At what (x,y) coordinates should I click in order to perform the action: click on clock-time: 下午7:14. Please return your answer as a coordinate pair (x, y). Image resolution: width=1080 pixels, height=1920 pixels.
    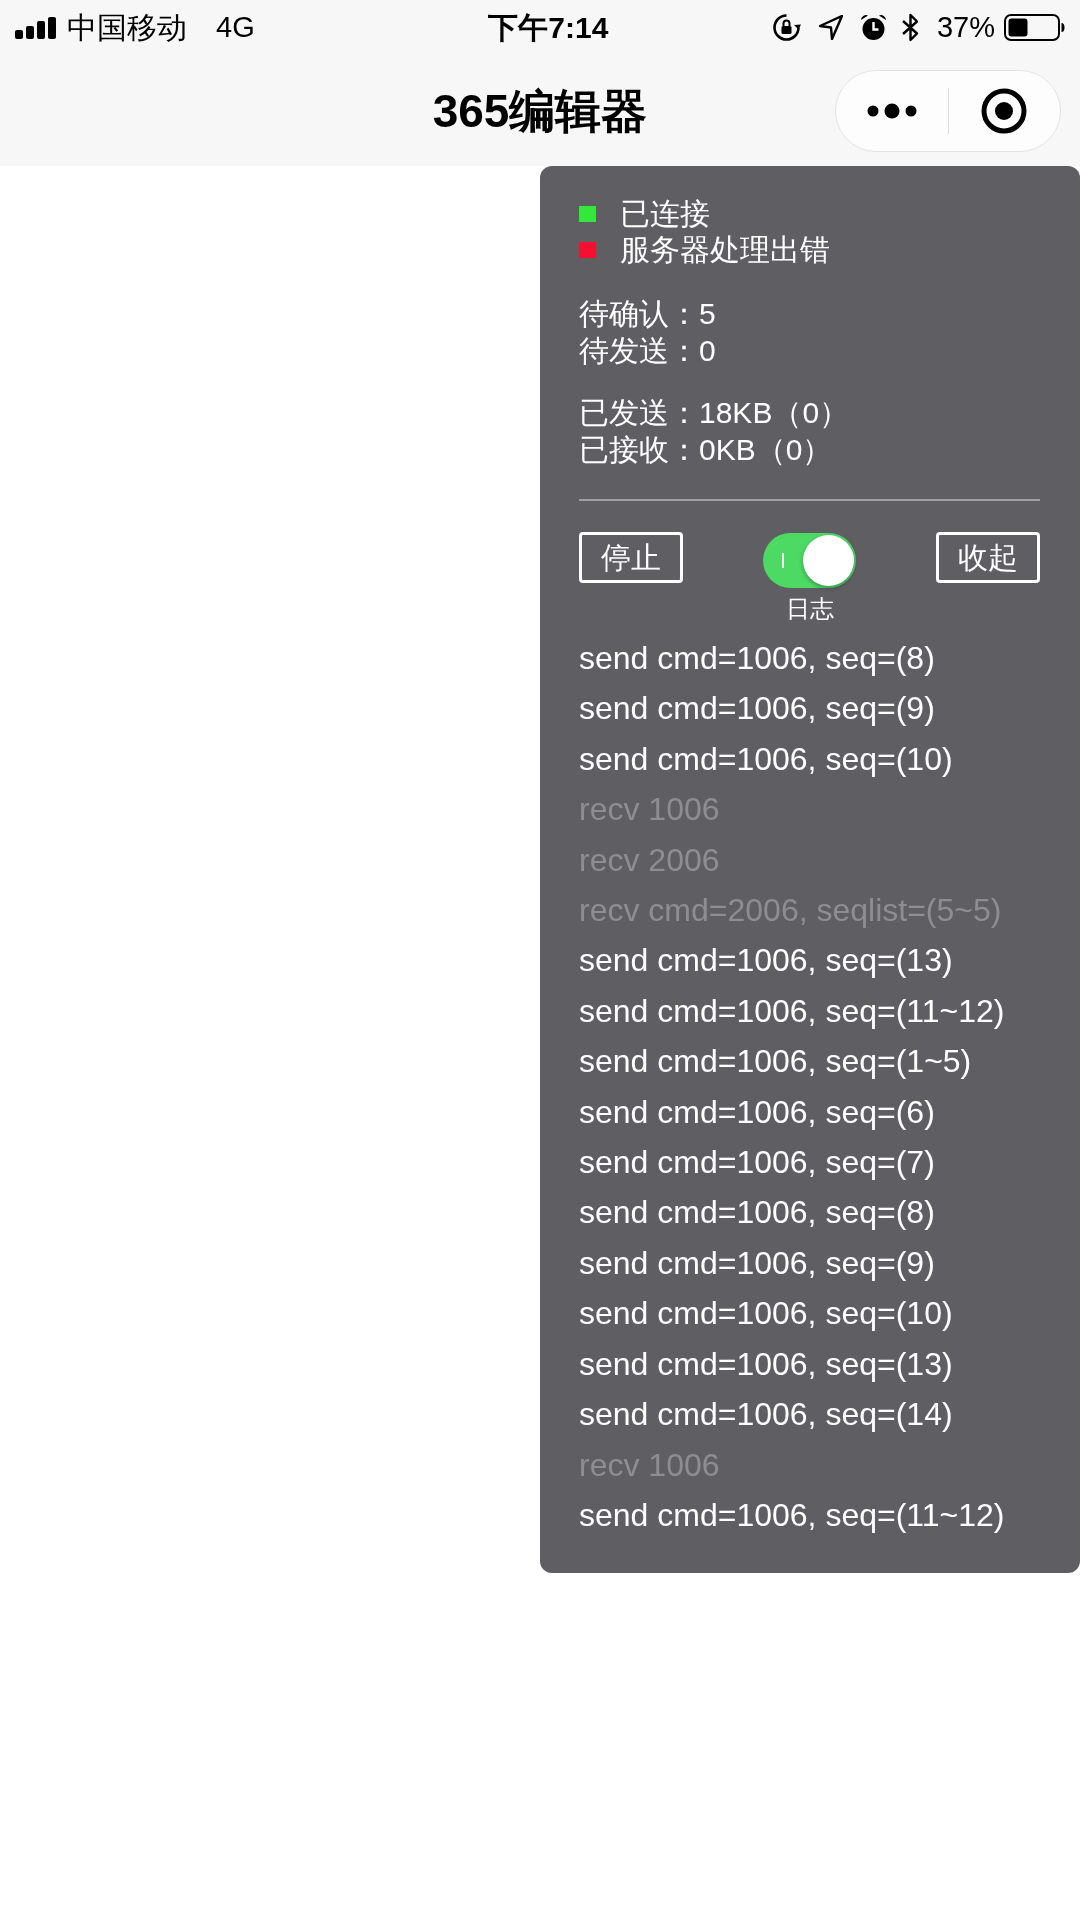
    Looking at the image, I should click on (548, 27).